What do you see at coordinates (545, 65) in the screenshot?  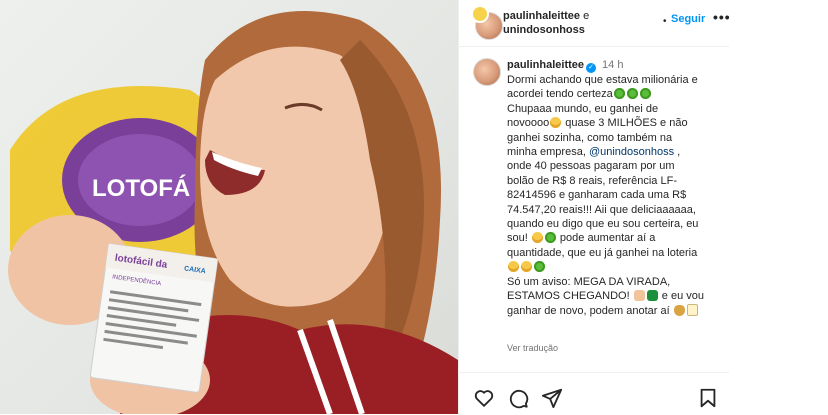 I see `caption-username: paulinhaleittee` at bounding box center [545, 65].